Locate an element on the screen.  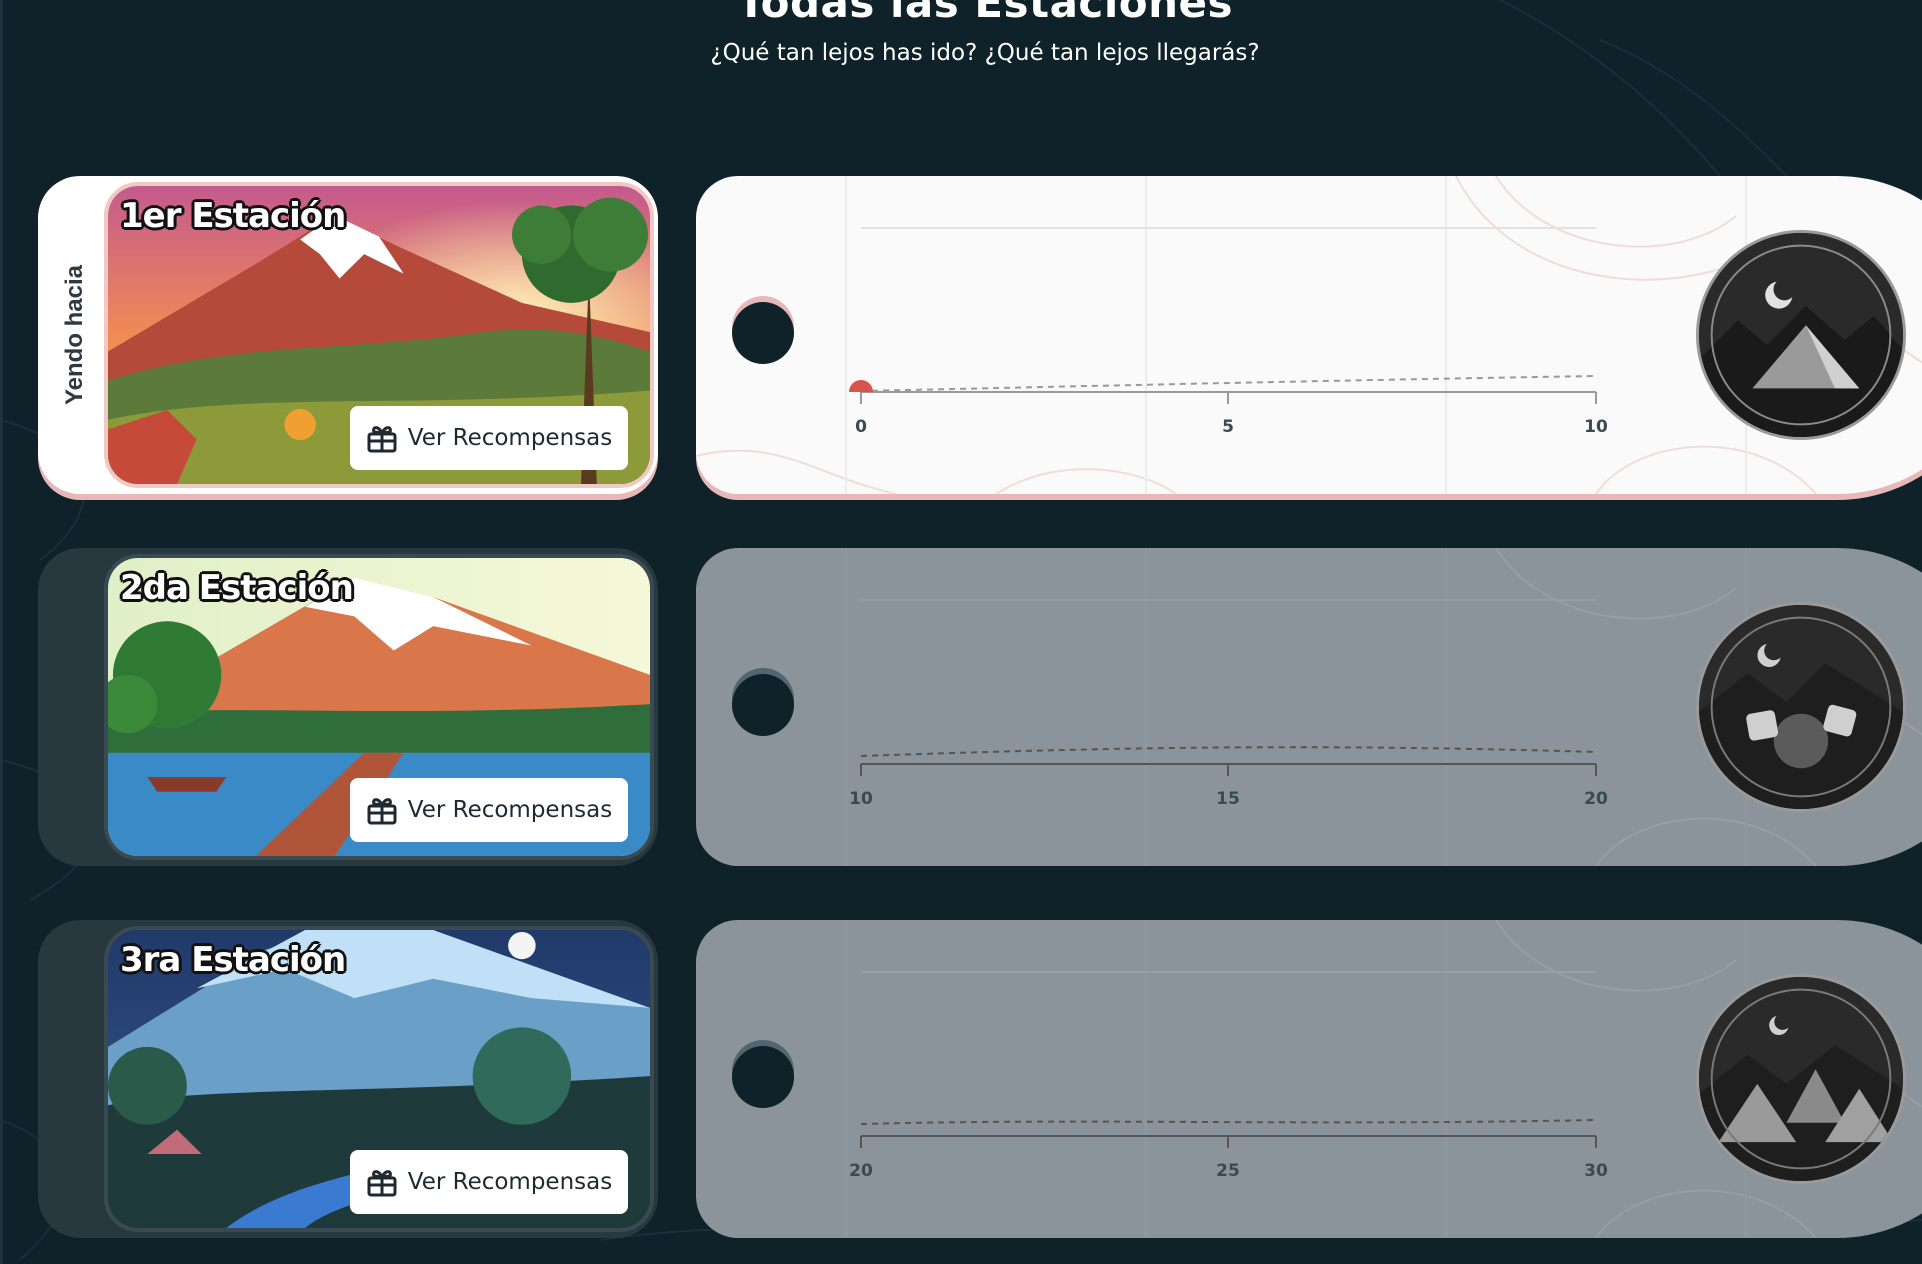
tick-label: 25 is located at coordinates (1228, 1171).